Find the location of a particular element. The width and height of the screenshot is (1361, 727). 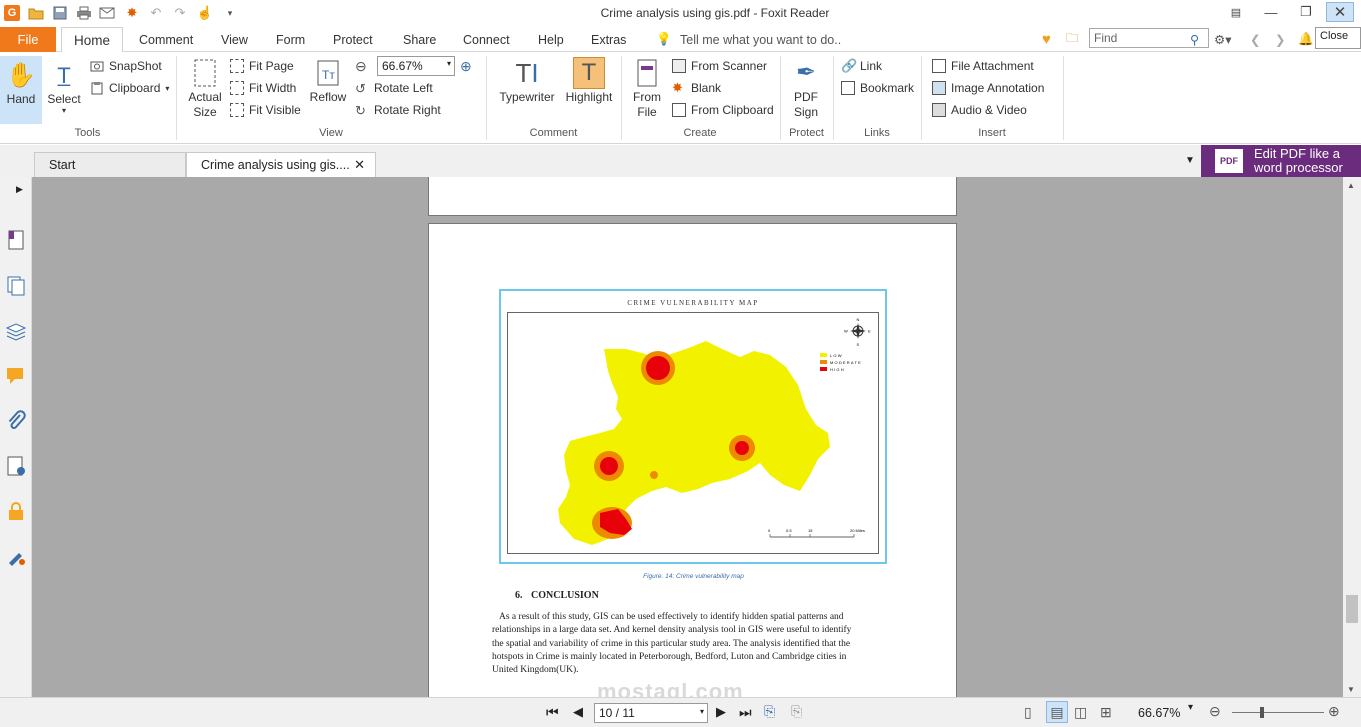

zoom-out-icon: ⊖ is located at coordinates (361, 66).